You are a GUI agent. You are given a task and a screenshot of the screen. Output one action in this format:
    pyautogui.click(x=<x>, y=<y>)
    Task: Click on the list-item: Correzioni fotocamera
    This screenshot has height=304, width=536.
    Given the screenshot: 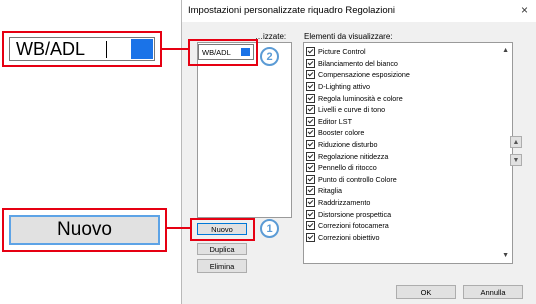 What is the action you would take?
    pyautogui.click(x=358, y=226)
    